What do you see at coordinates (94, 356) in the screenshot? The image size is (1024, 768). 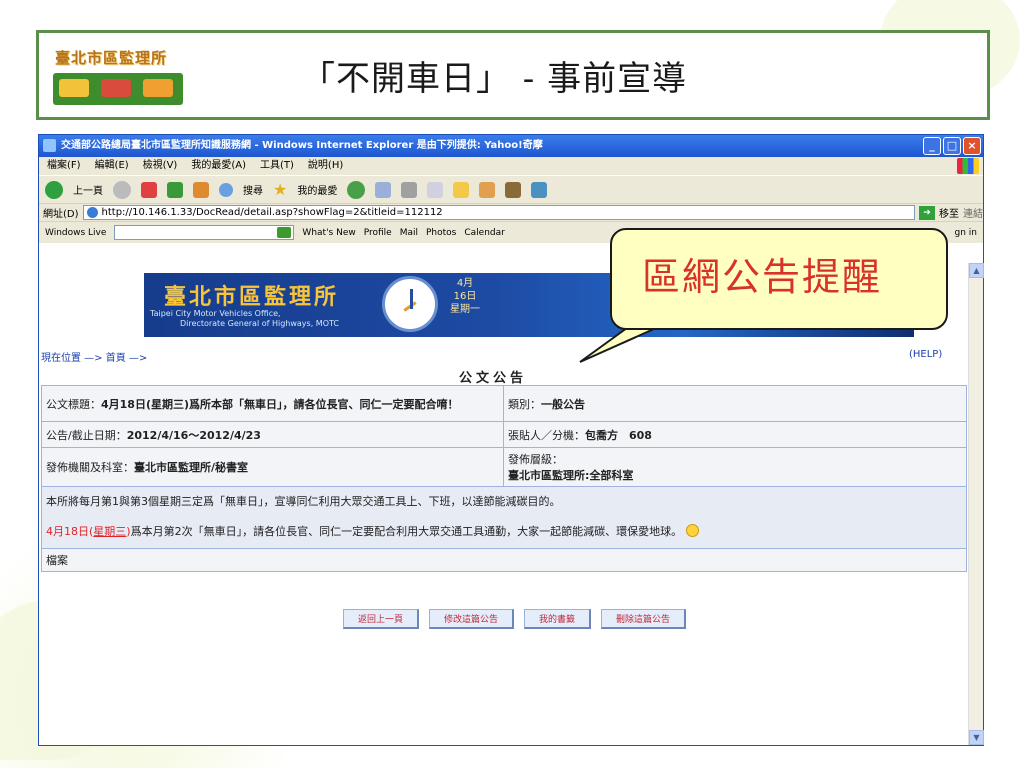 I see `breadcrumb: 現在位置 —> 首頁 —>` at bounding box center [94, 356].